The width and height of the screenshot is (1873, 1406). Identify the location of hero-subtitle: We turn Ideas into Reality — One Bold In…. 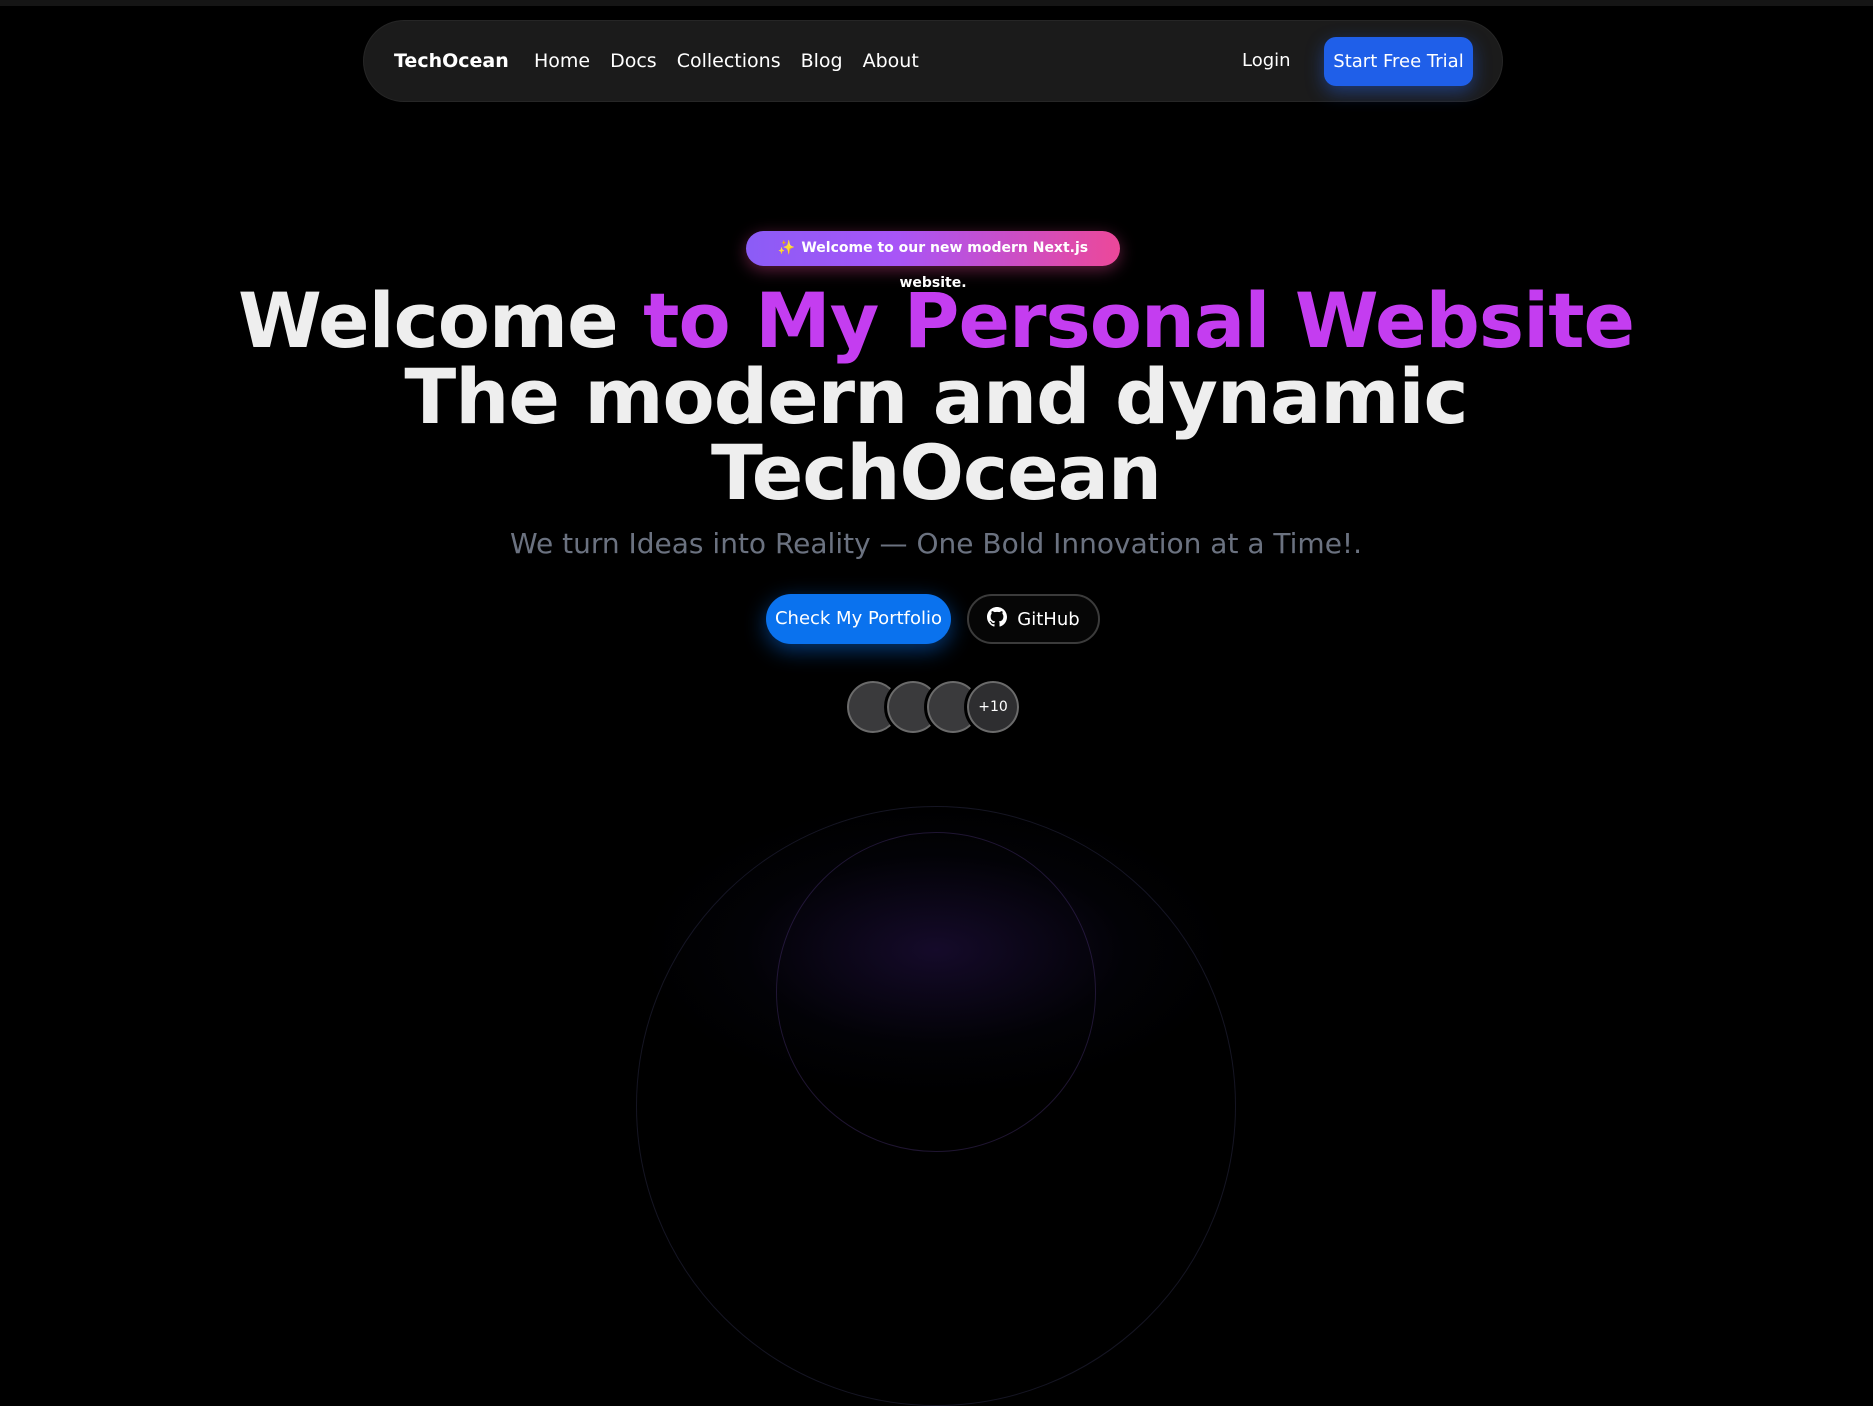
(936, 543).